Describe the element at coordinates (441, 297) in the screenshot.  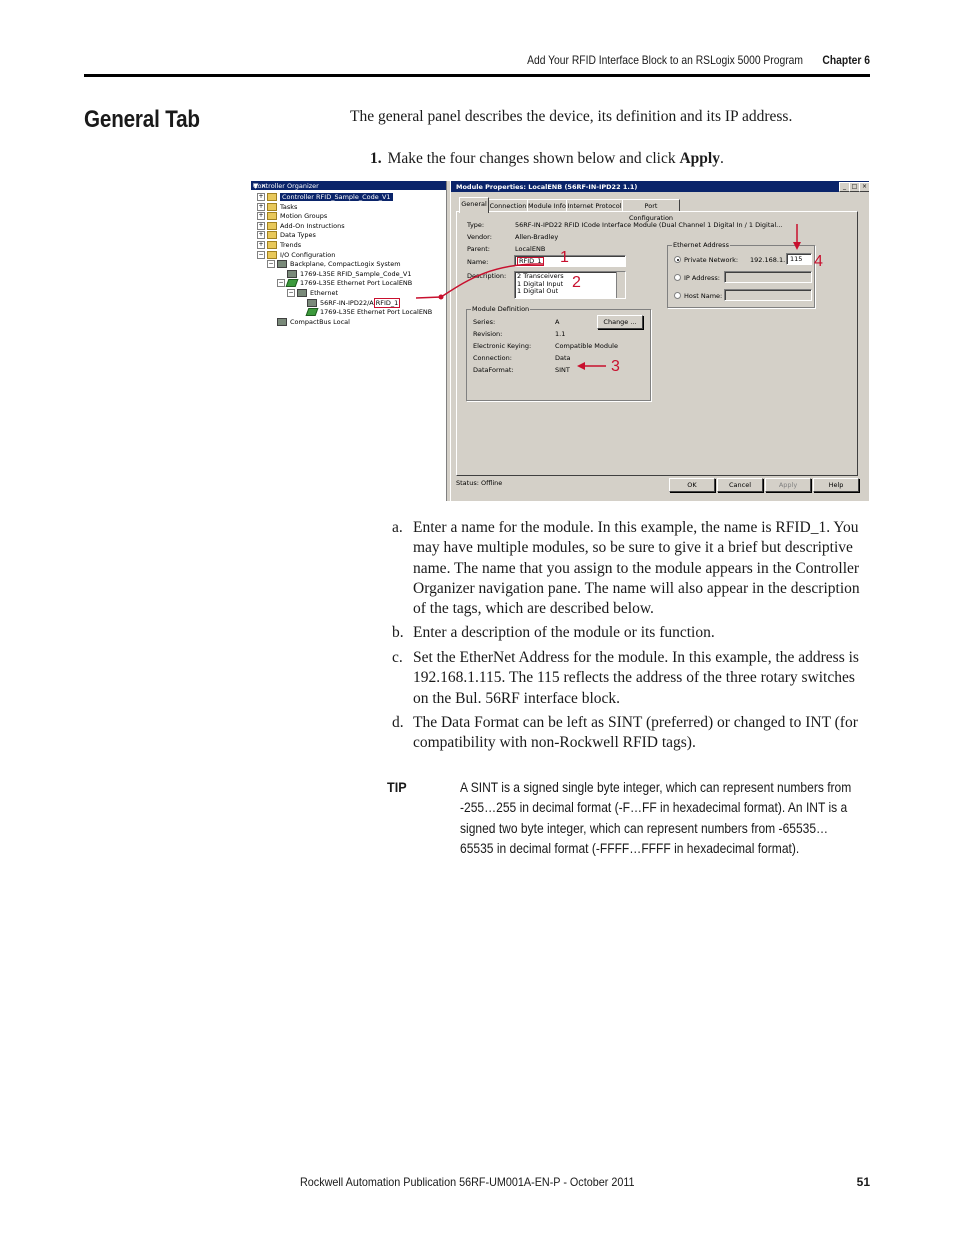
I see `callout-dot` at that location.